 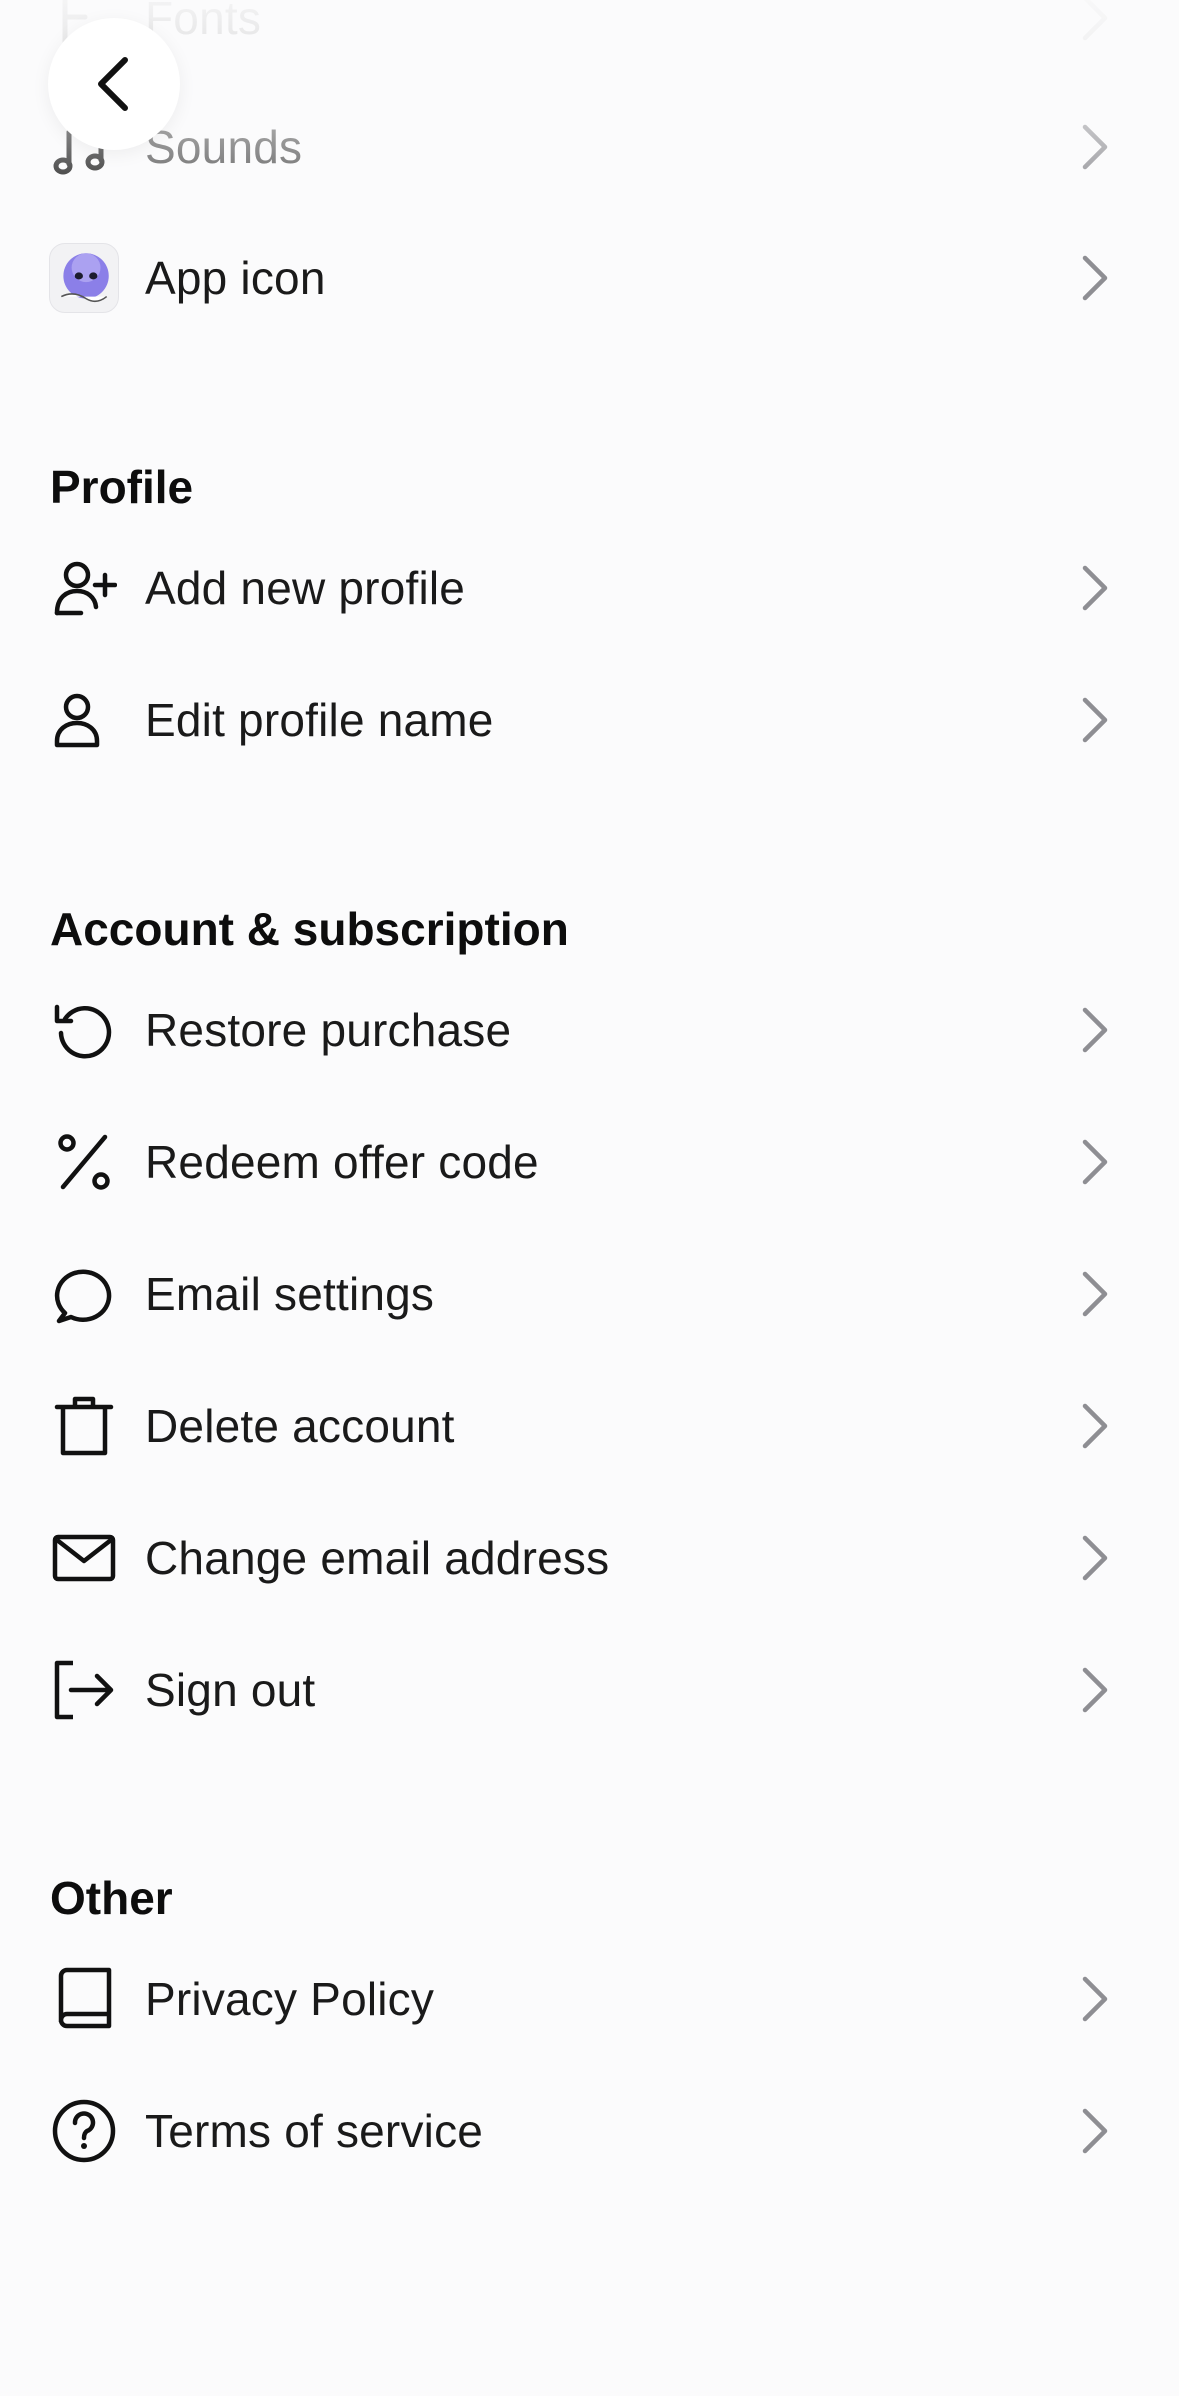 I want to click on settings-item-redeem-offer-code: Redeem offer code, so click(x=589, y=1162).